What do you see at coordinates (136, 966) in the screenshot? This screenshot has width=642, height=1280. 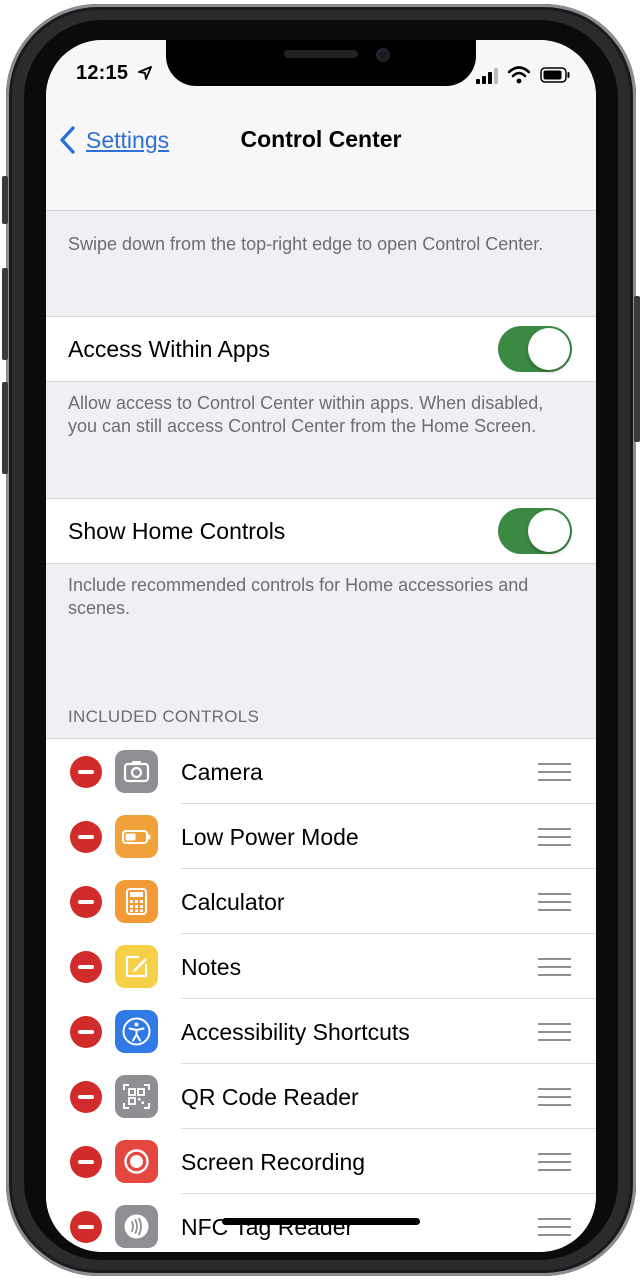 I see `notes-icon` at bounding box center [136, 966].